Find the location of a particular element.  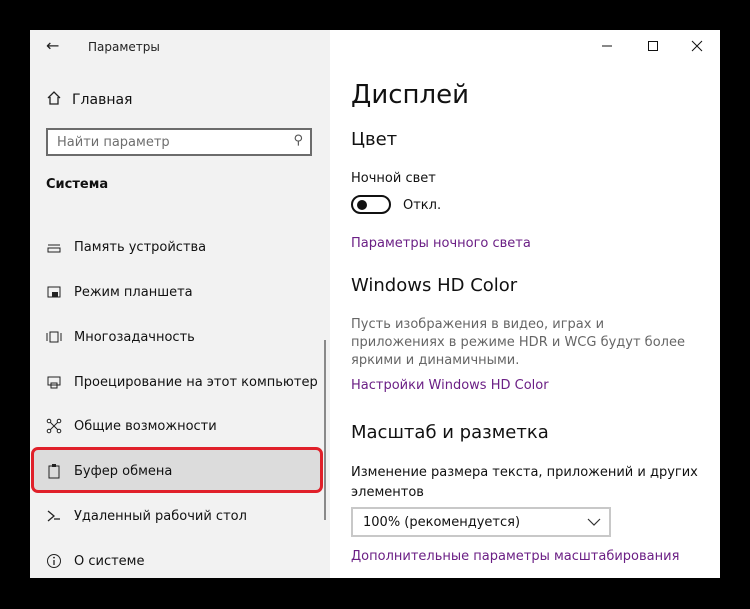

sidebar-item-label: Буфер обмена is located at coordinates (123, 471).